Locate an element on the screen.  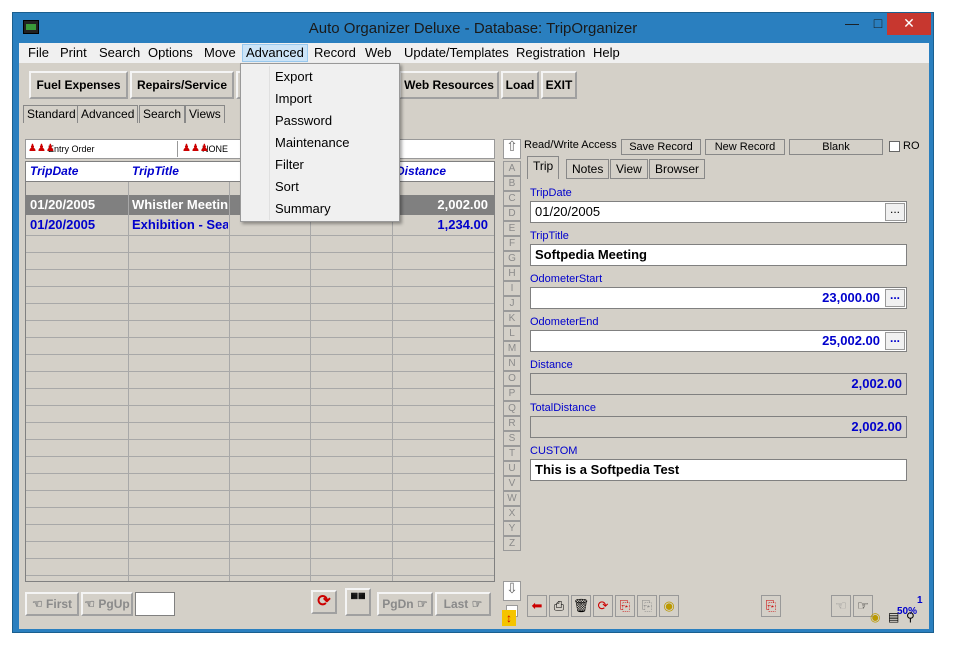
alpha-index-z: Z is located at coordinates (512, 543).